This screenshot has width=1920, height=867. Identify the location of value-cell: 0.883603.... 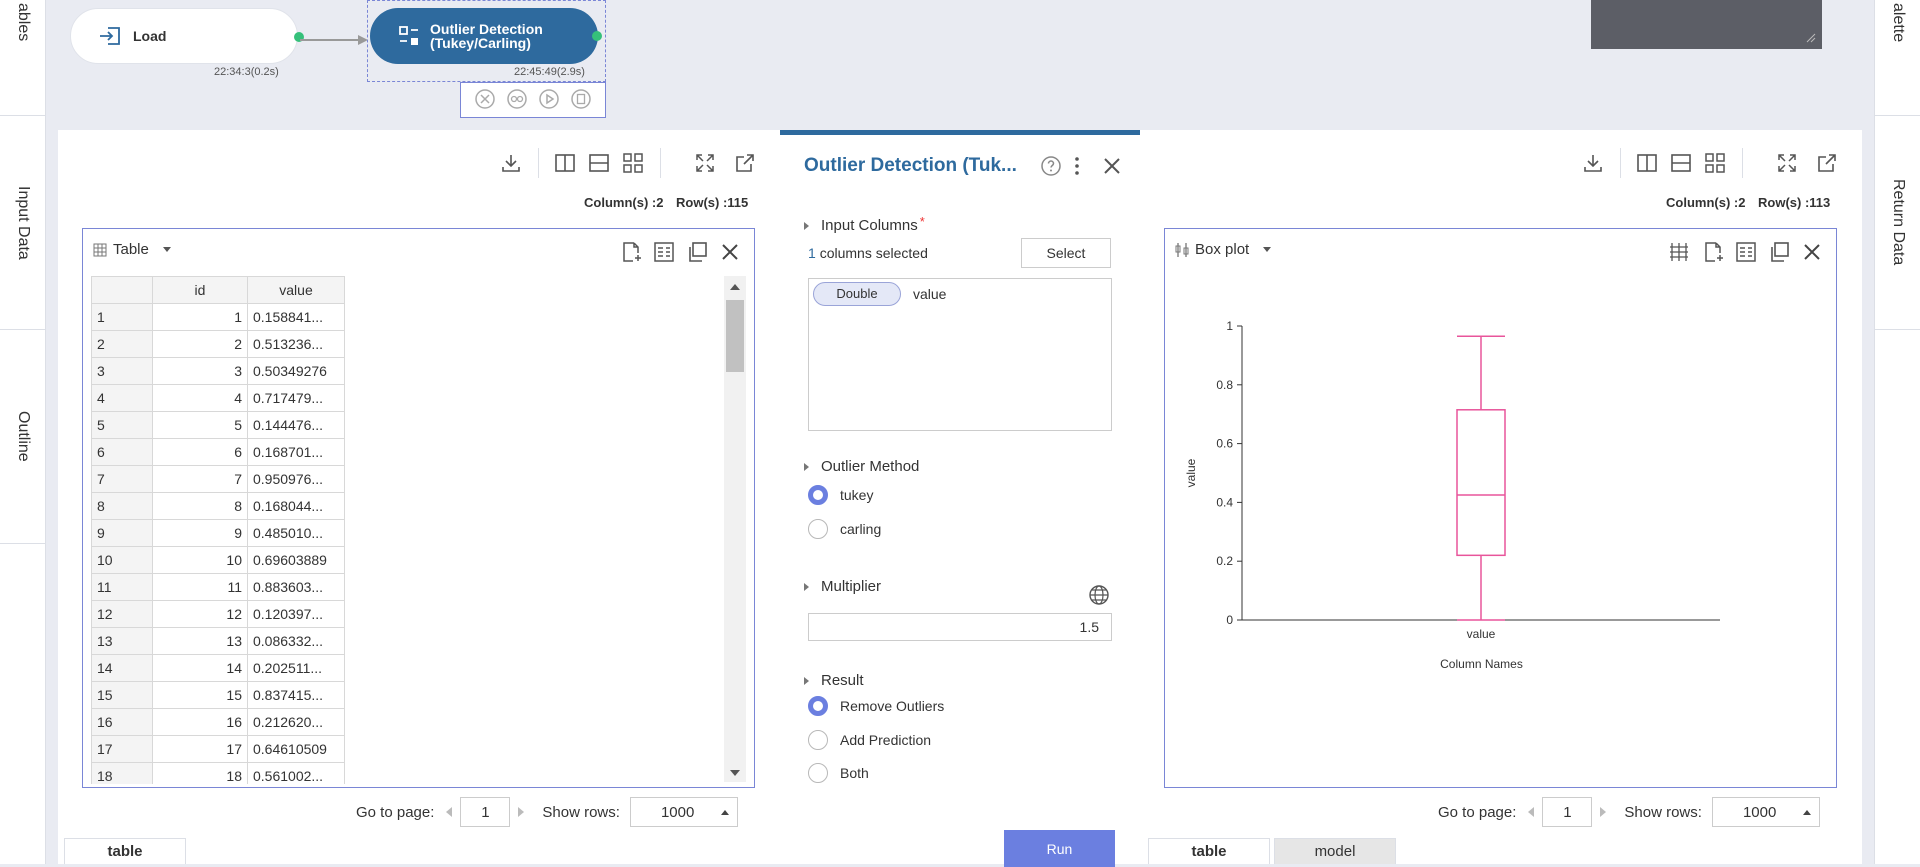
(296, 587).